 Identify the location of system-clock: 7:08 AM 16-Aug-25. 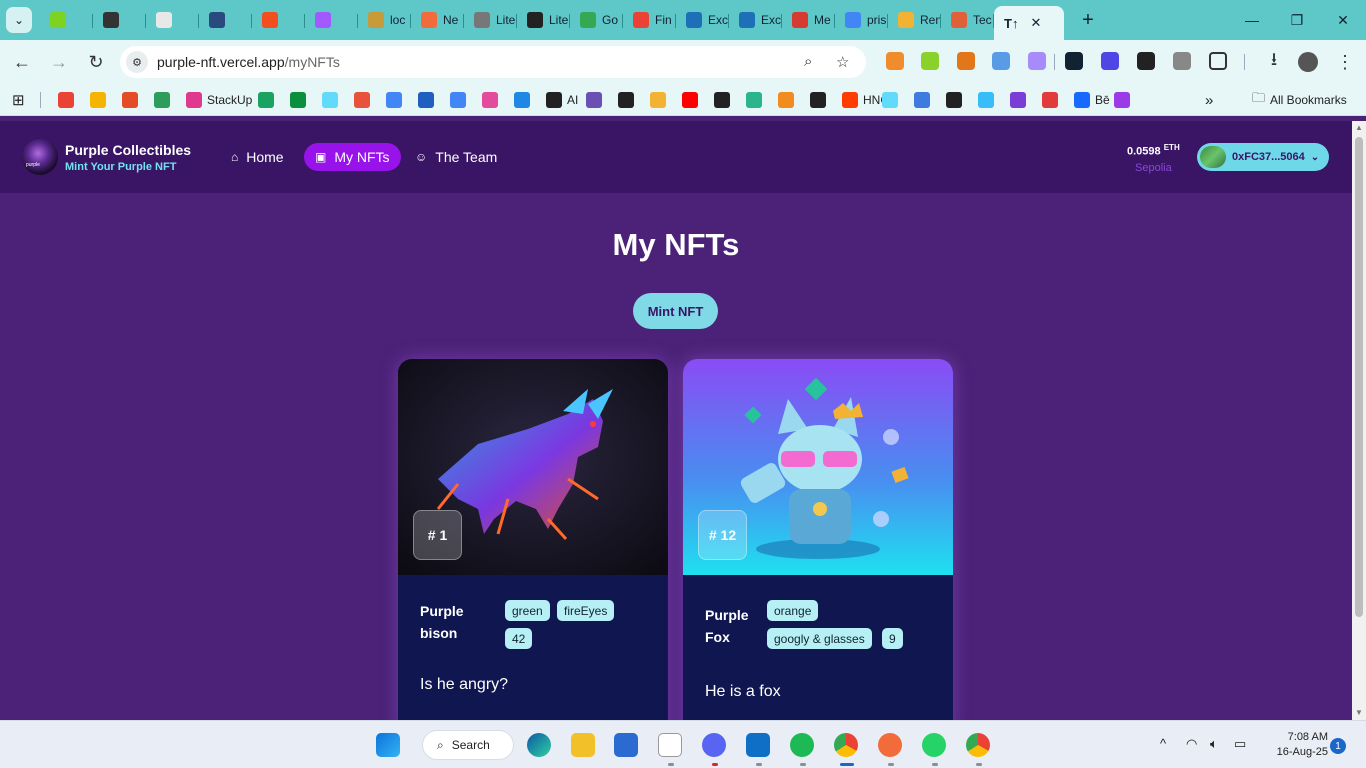
(1297, 745).